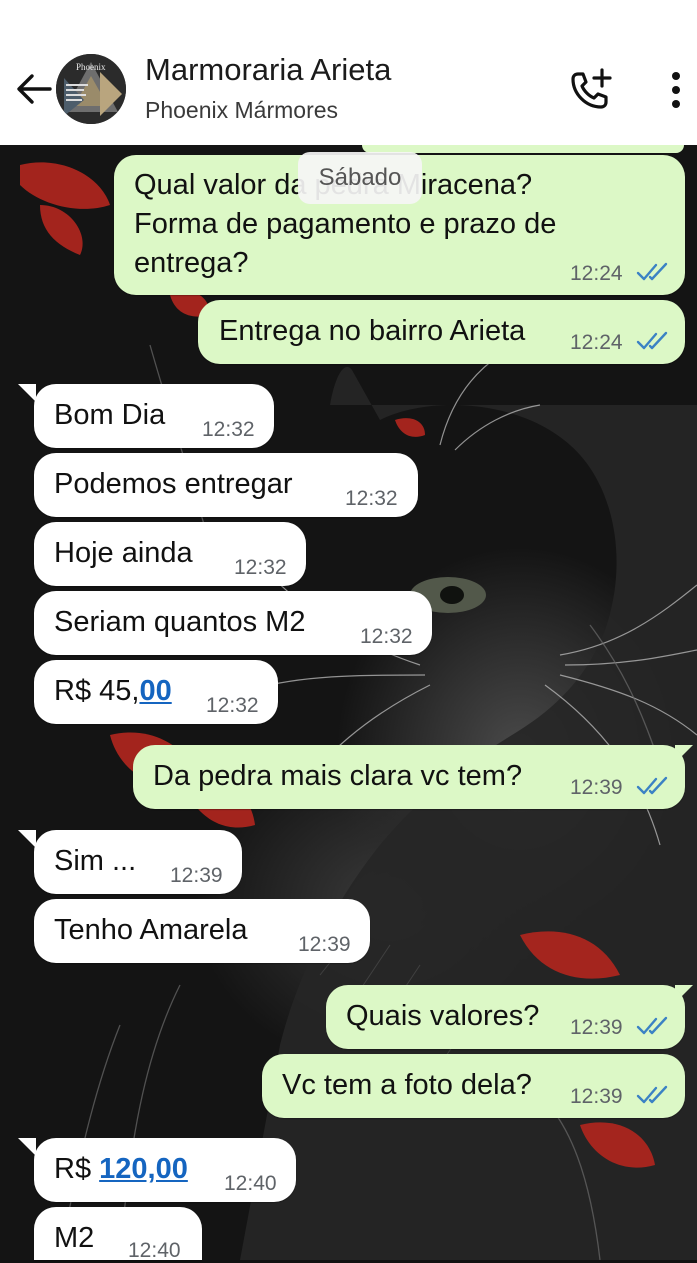  I want to click on message-incoming: Hoje ainda 12:32, so click(170, 554).